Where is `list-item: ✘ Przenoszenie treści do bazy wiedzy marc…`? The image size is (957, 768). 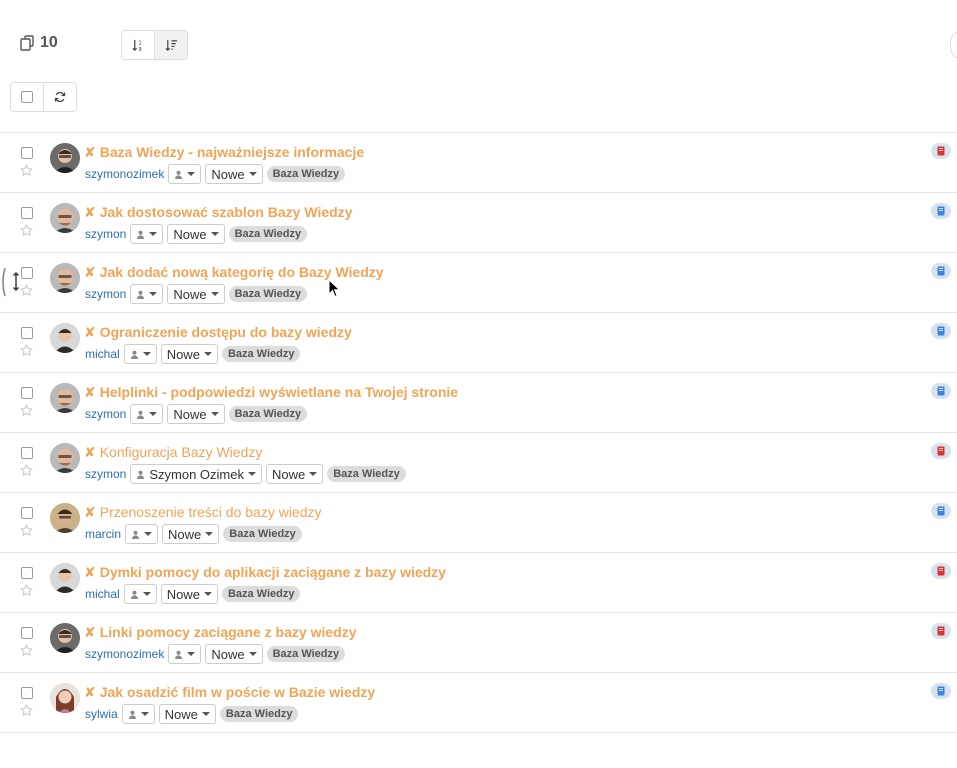 list-item: ✘ Przenoszenie treści do bazy wiedzy marc… is located at coordinates (478, 523).